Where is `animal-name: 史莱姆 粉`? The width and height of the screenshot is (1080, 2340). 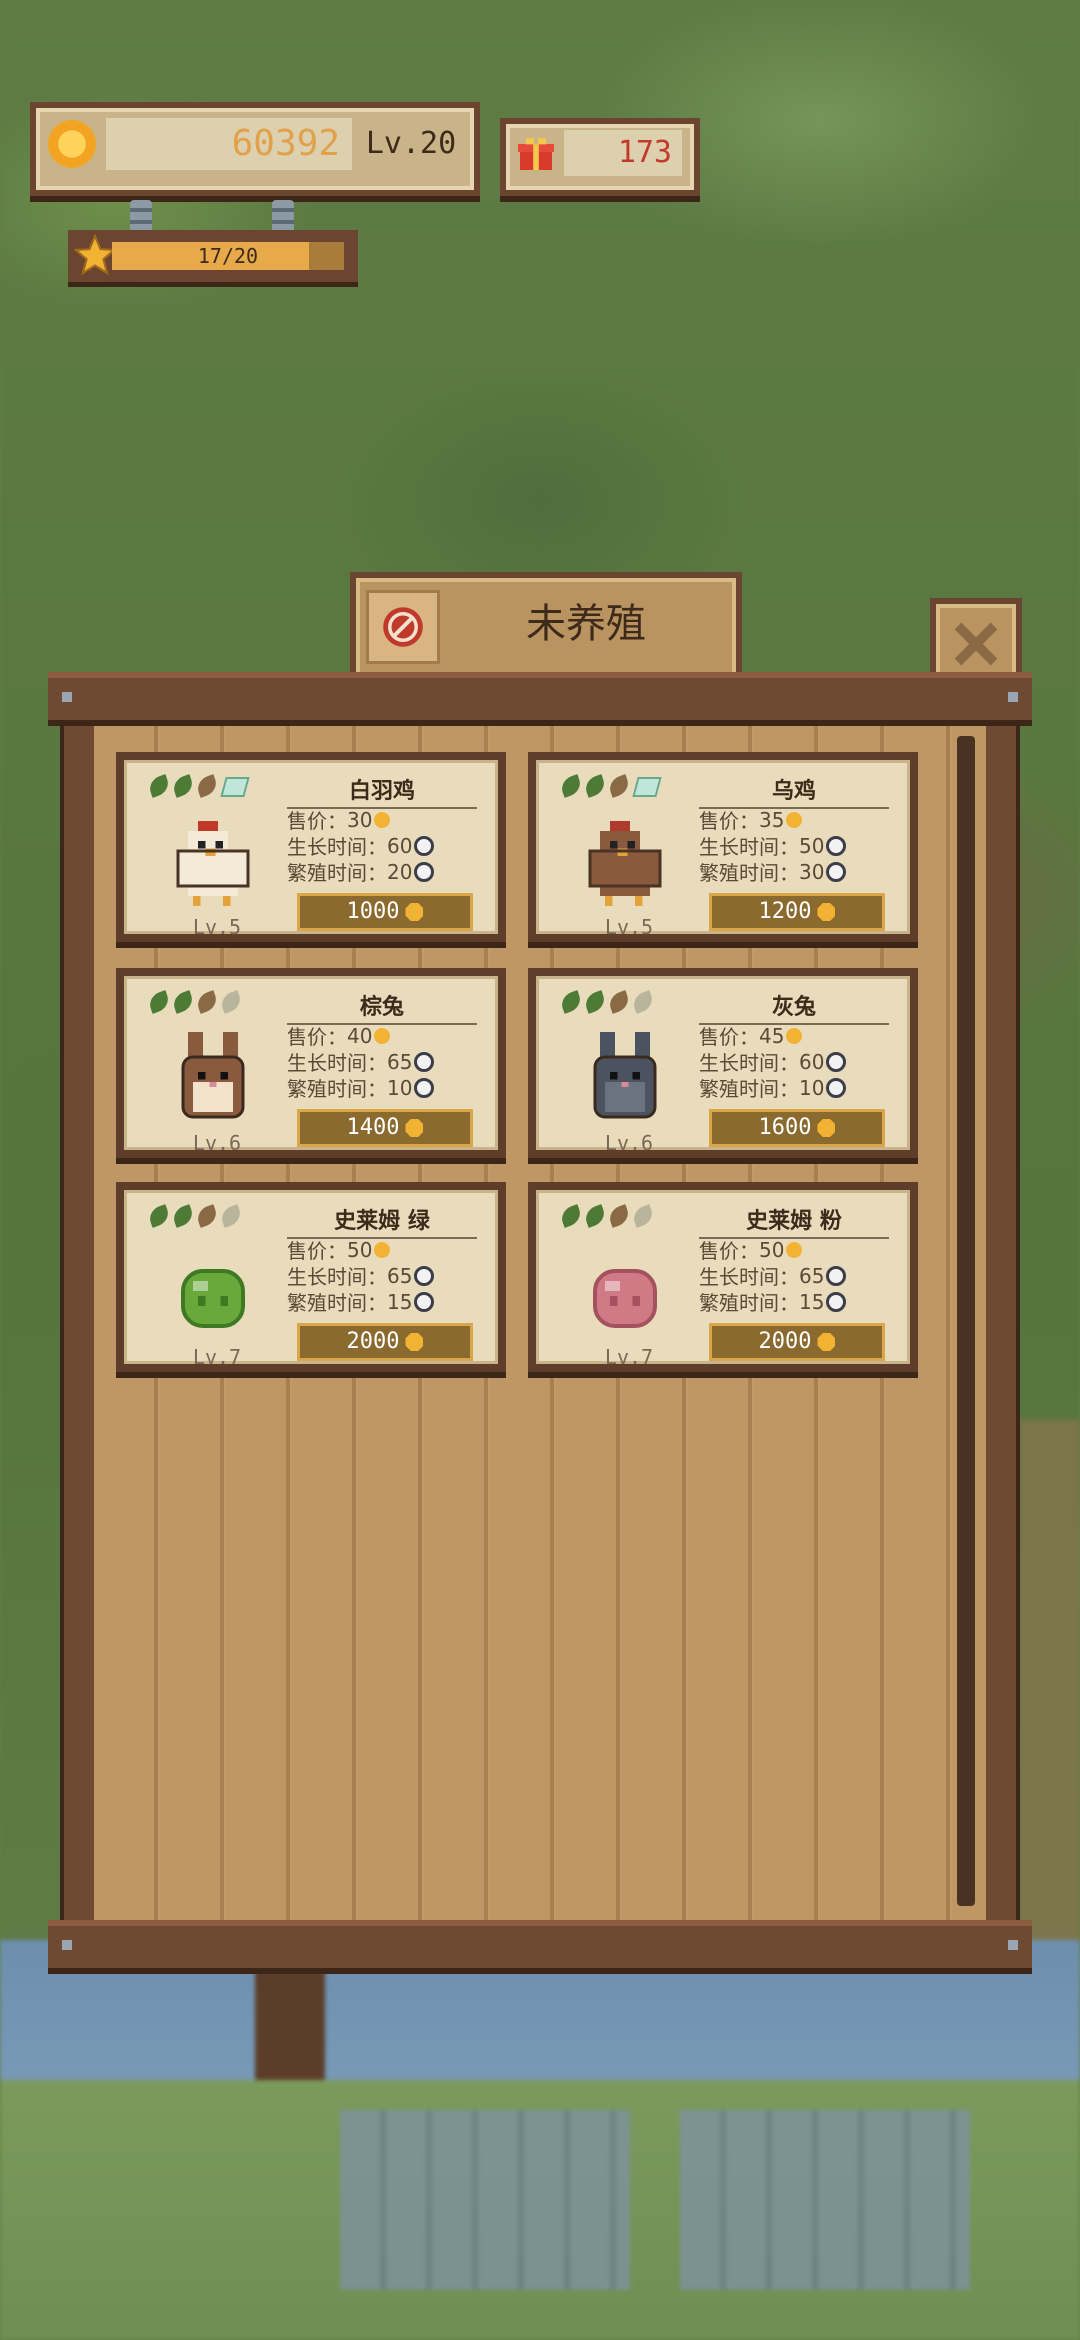 animal-name: 史莱姆 粉 is located at coordinates (794, 1221).